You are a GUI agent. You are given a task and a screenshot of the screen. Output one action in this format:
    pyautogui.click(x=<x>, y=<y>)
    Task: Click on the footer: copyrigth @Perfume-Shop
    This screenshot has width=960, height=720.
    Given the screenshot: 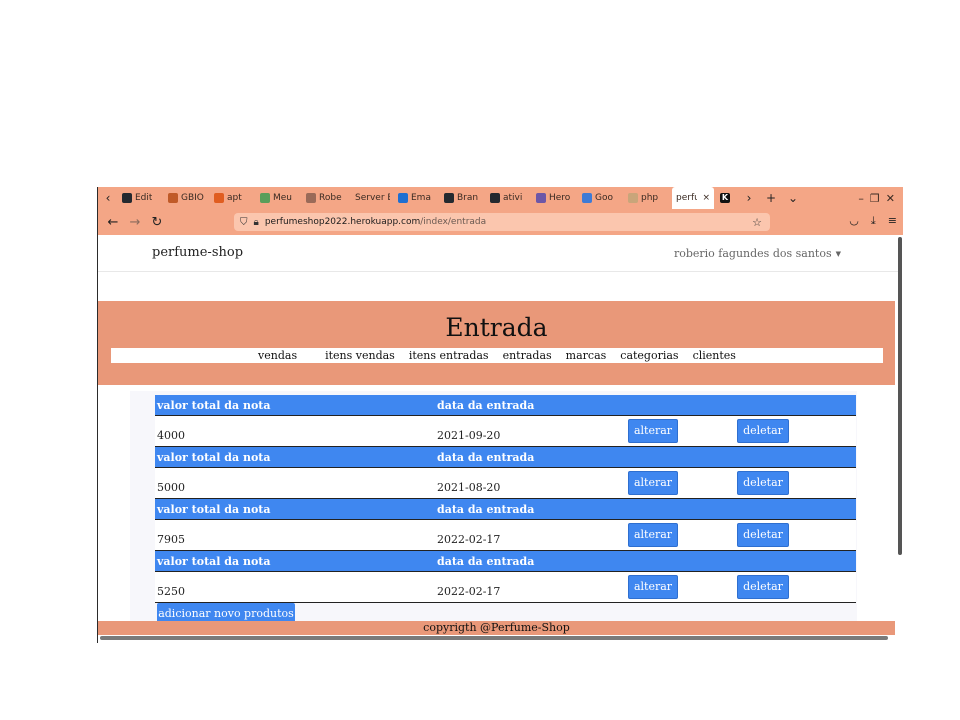 What is the action you would take?
    pyautogui.click(x=496, y=628)
    